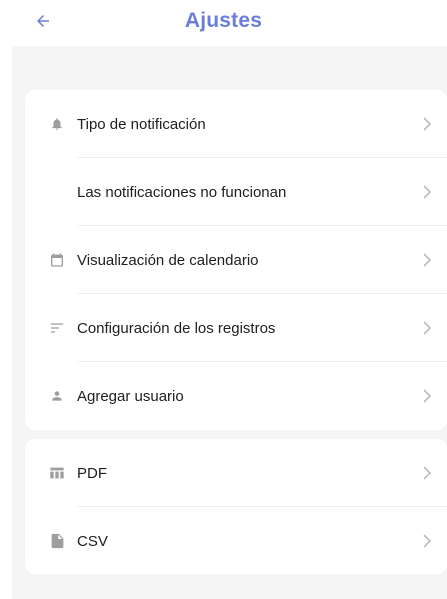  I want to click on settings-item-label: PDF, so click(92, 473).